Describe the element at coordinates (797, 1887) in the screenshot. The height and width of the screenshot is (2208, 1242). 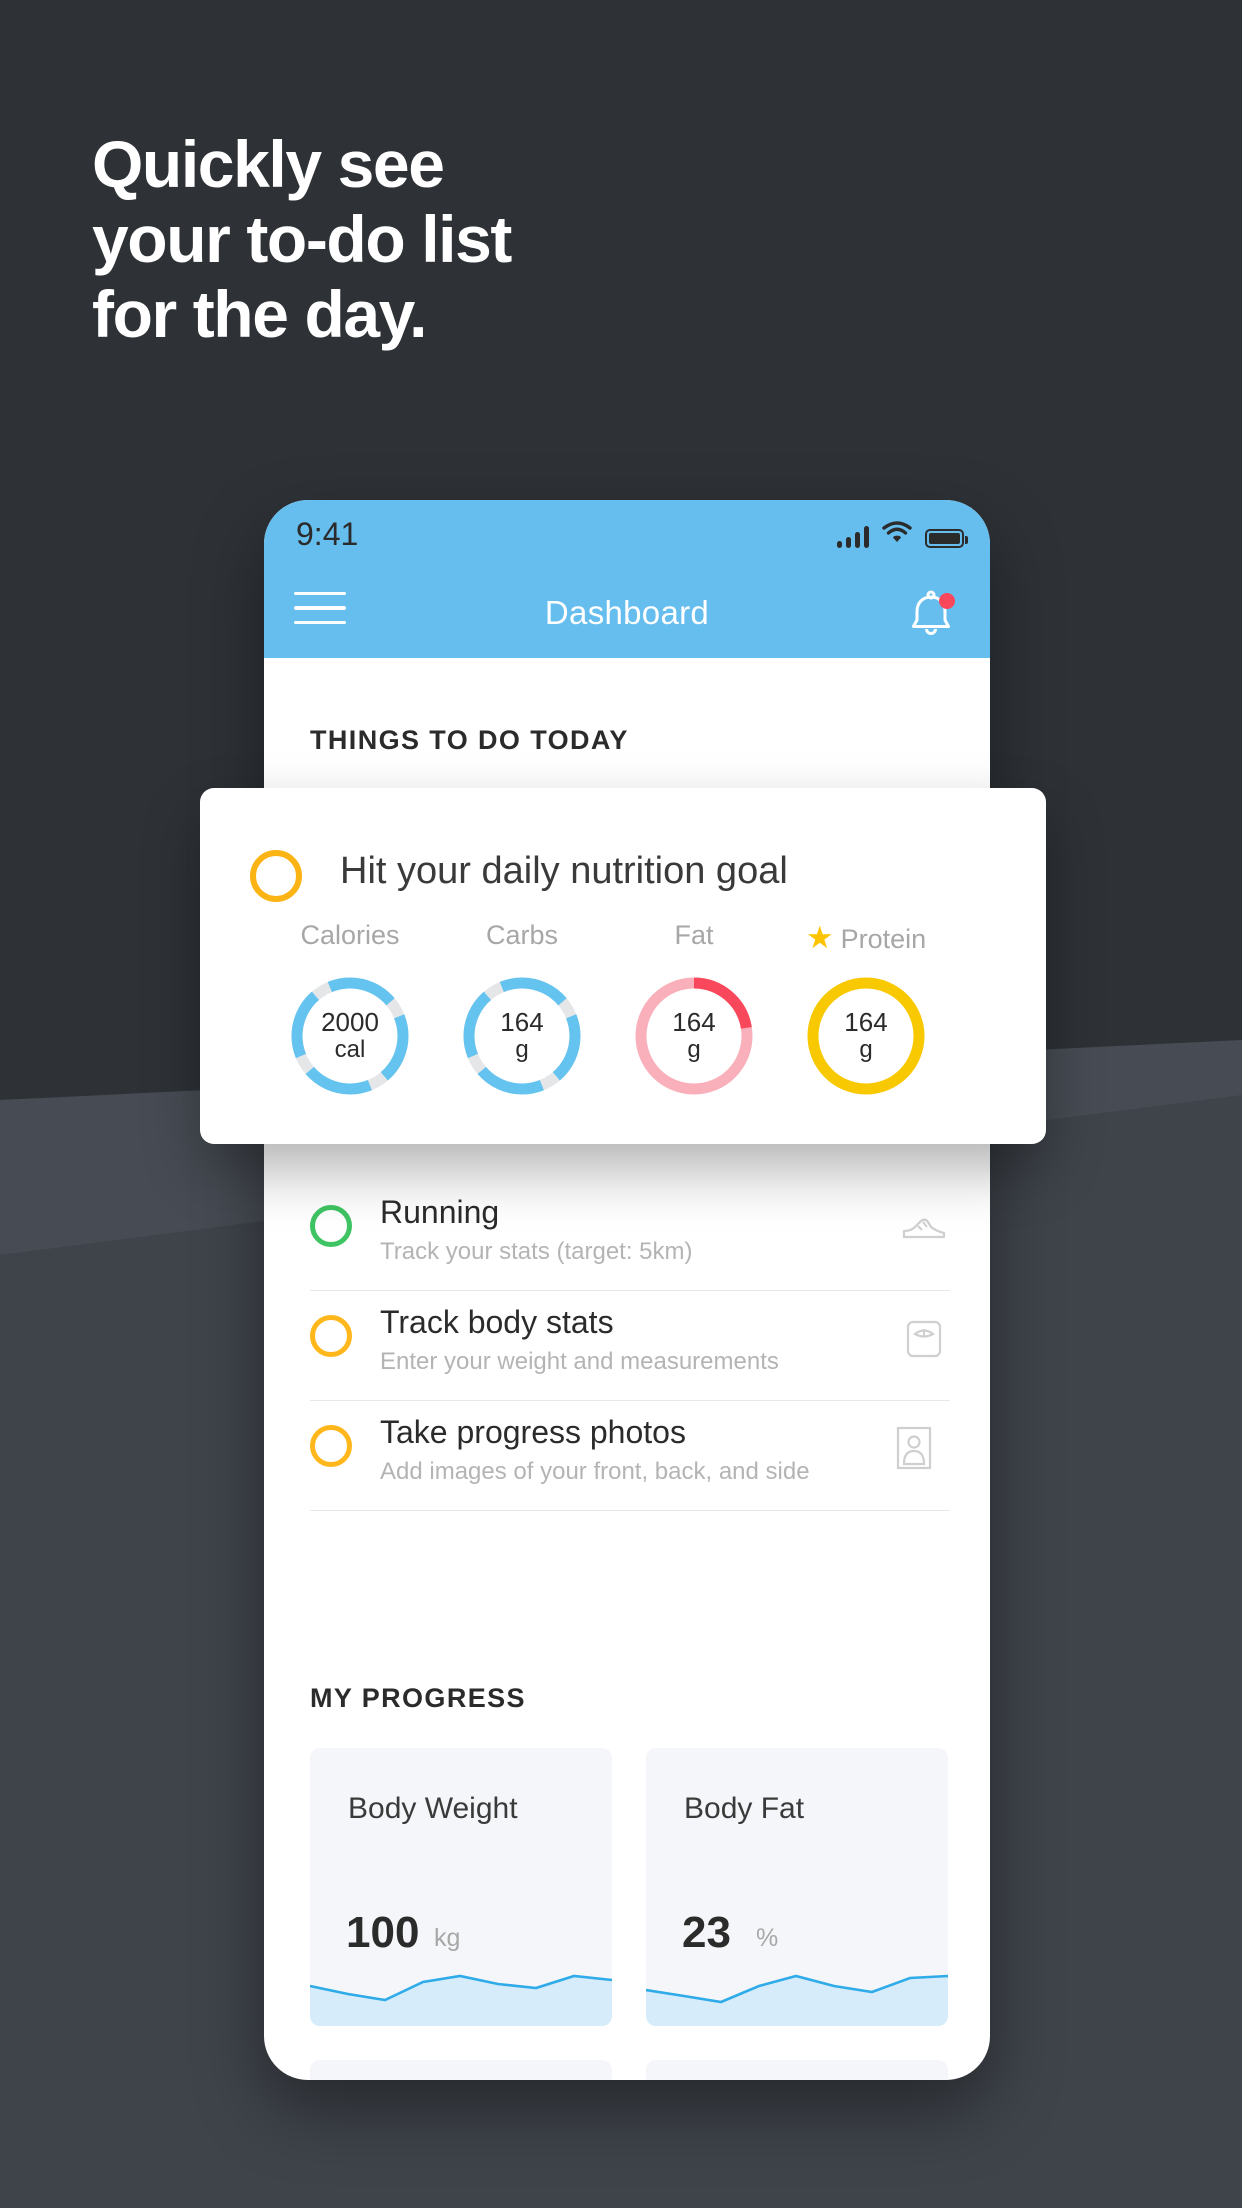
I see `progress-card-body-fat: Body Fat 23 %` at that location.